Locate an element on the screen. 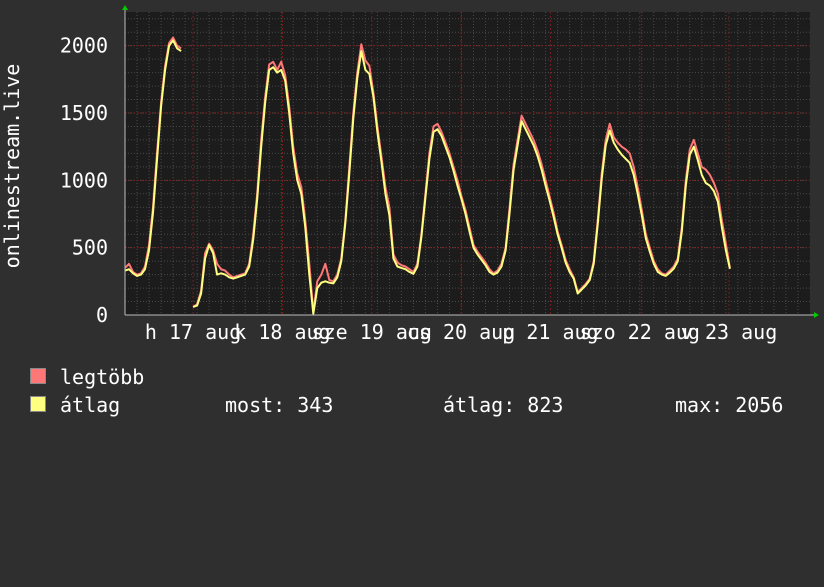 The image size is (824, 587). stat-max: max: 2056 is located at coordinates (729, 405).